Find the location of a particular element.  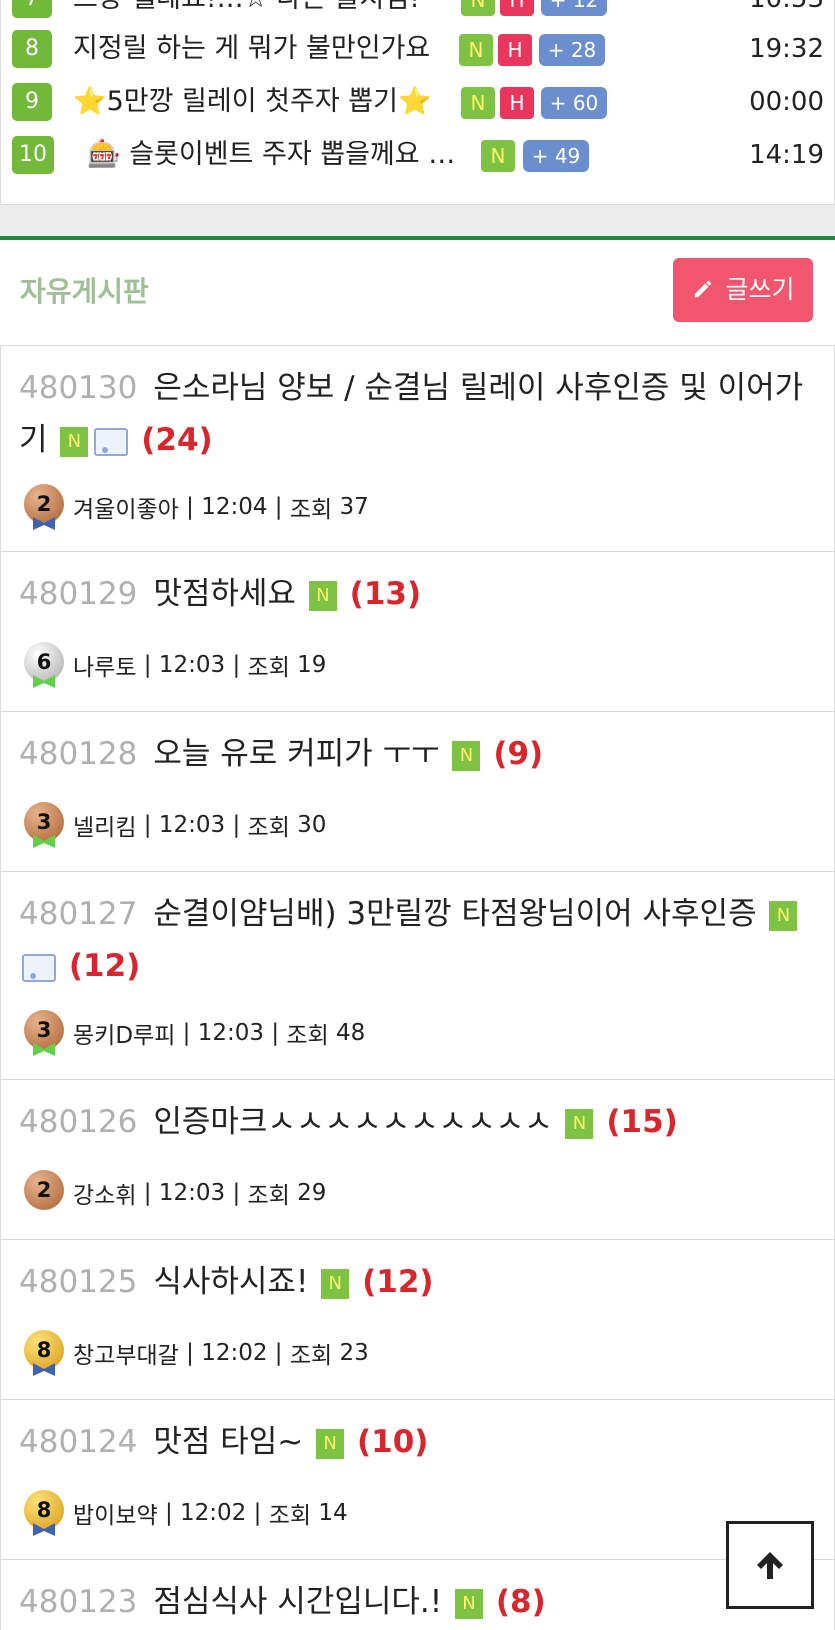

post-title-line: 480126 인증마크ㅅㅅㅅㅅㅅㅅㅅㅅㅅㅅ N (15) is located at coordinates (417, 1122).